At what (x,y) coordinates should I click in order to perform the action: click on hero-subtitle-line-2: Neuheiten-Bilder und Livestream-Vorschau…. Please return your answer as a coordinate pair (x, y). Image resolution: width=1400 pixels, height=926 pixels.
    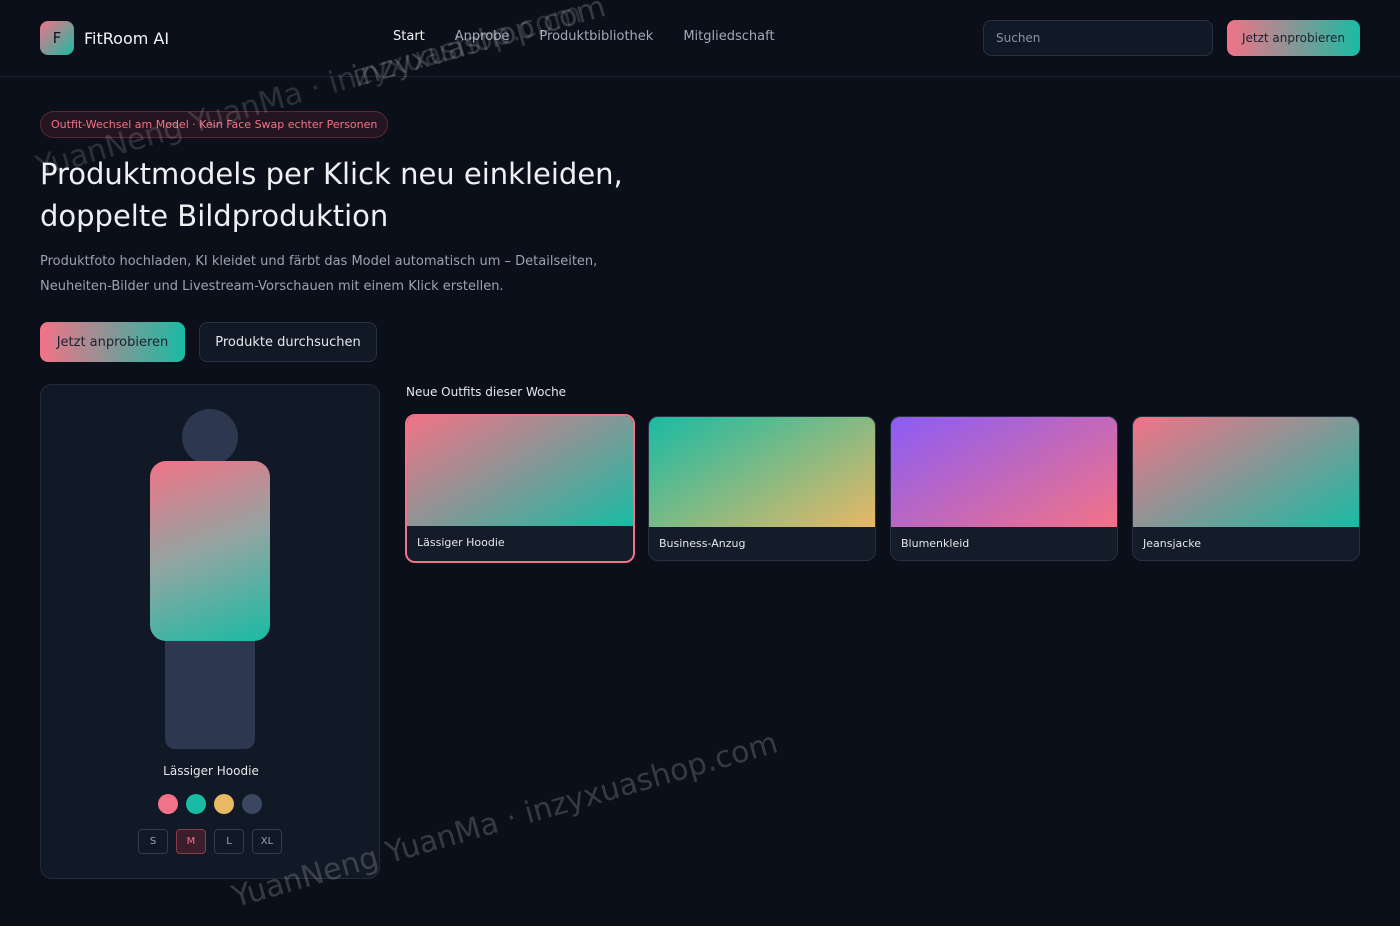
    Looking at the image, I should click on (272, 286).